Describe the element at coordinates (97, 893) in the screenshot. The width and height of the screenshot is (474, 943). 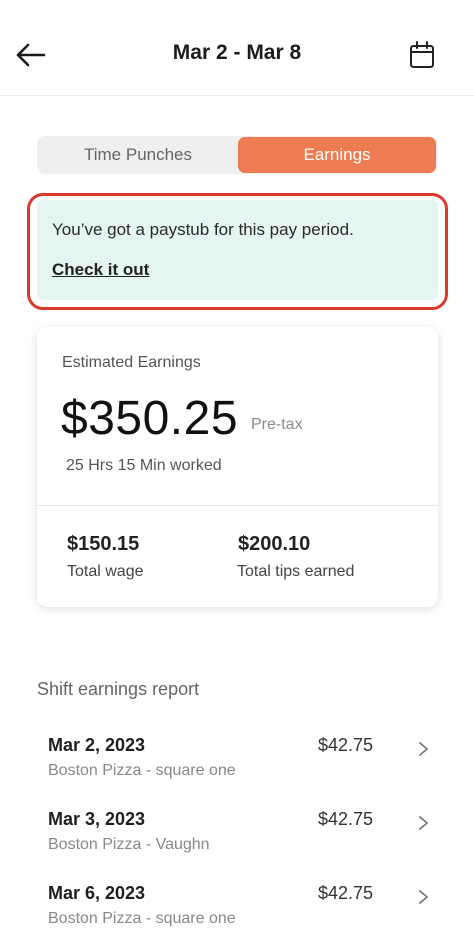
I see `shift-date: Mar 6, 2023` at that location.